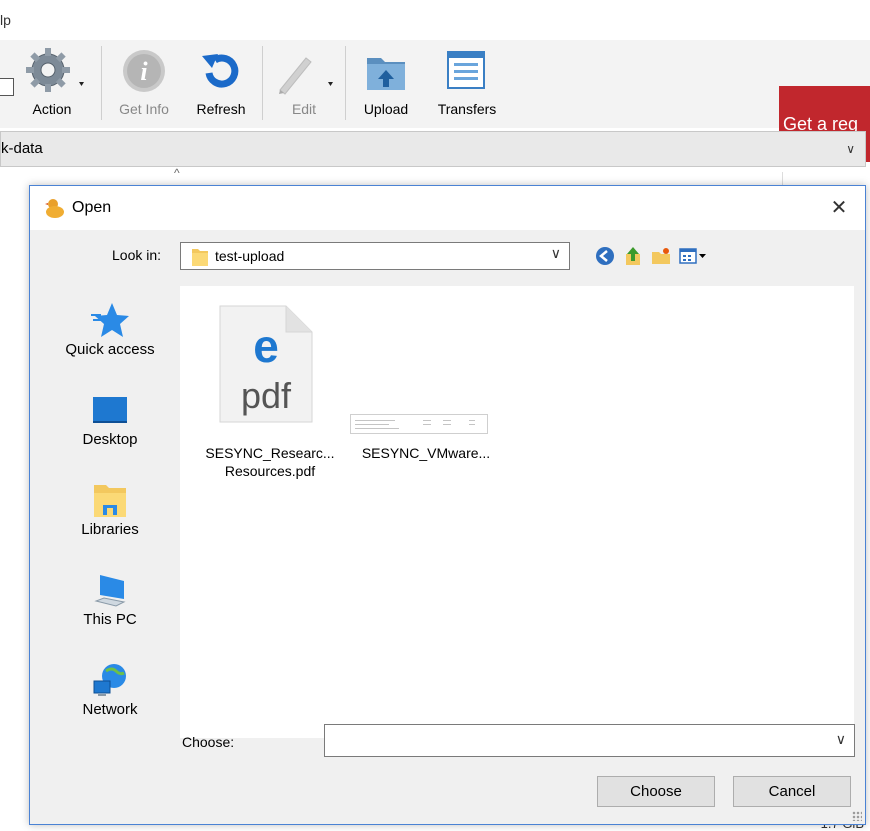  Describe the element at coordinates (419, 424) in the screenshot. I see `spreadsheet-thumbnail` at that location.